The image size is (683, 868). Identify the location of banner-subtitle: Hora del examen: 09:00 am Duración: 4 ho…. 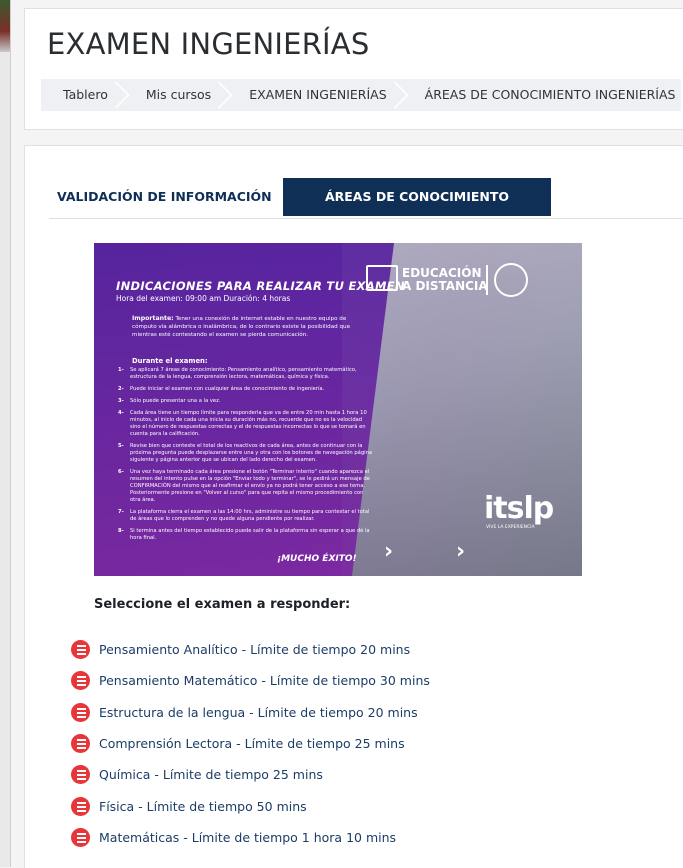
(203, 298).